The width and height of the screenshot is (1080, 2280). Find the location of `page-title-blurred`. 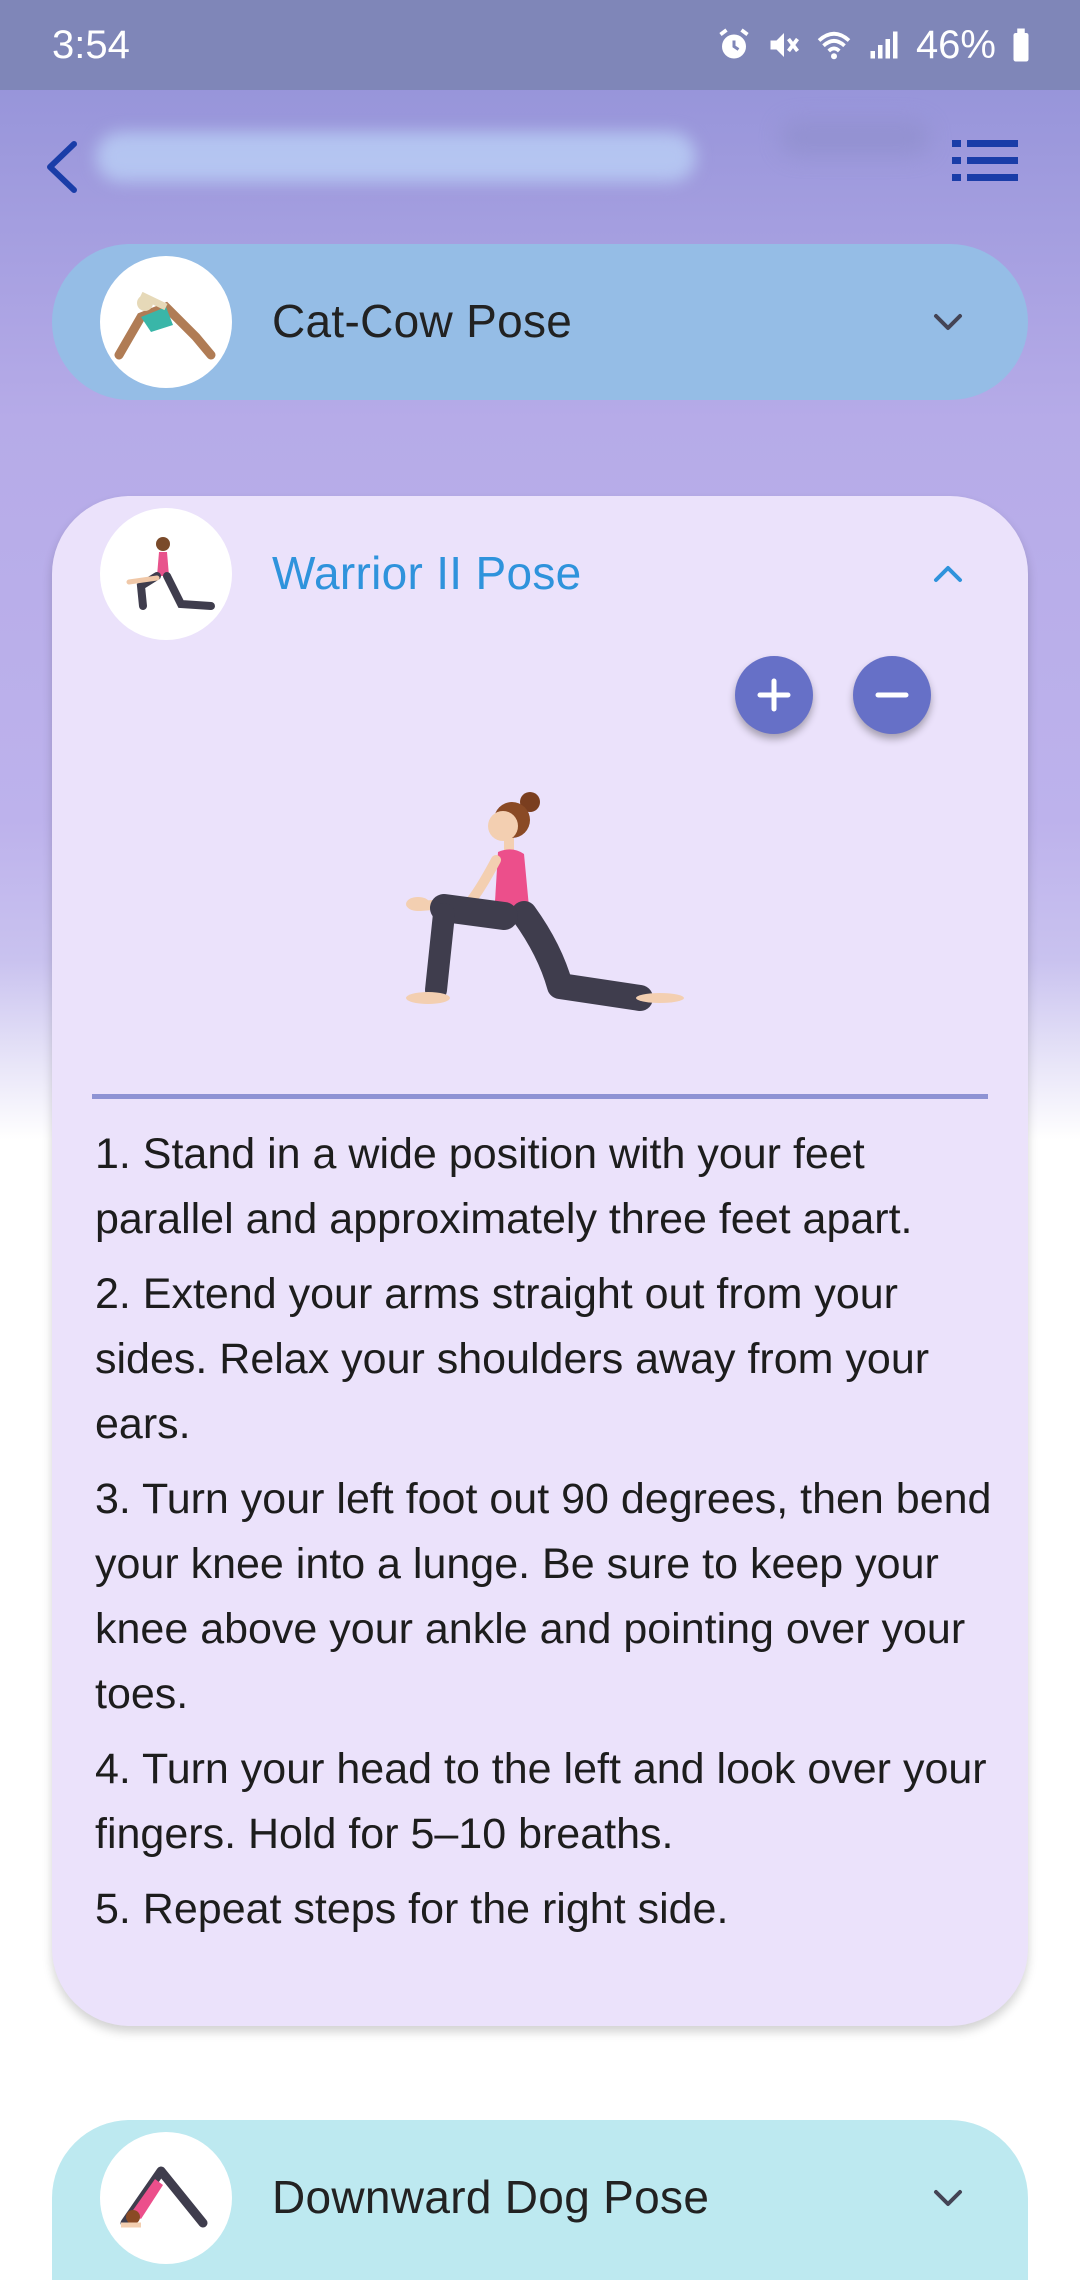

page-title-blurred is located at coordinates (396, 157).